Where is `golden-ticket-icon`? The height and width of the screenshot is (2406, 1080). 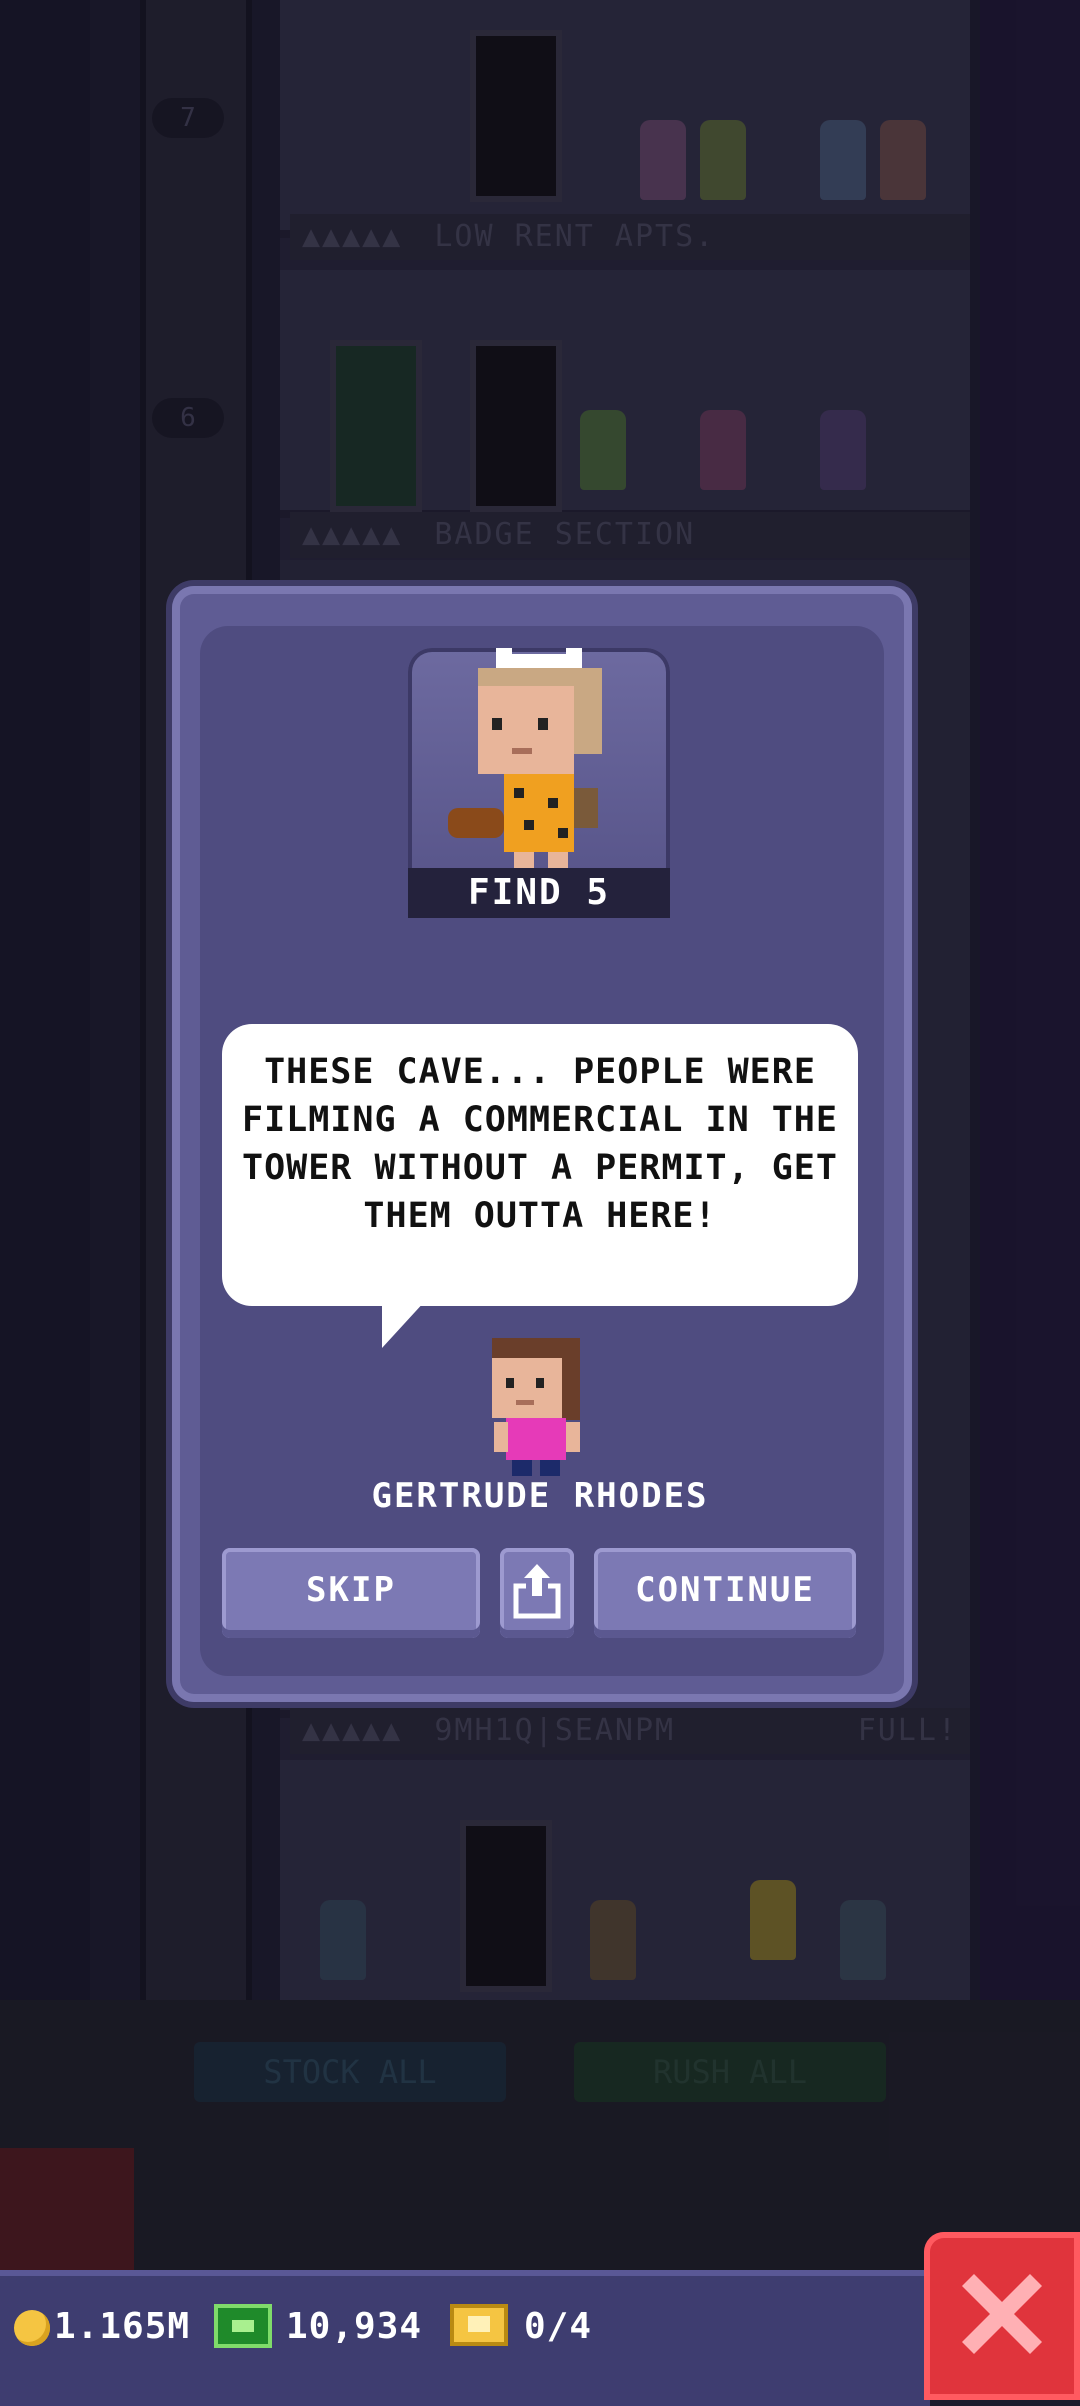 golden-ticket-icon is located at coordinates (479, 2325).